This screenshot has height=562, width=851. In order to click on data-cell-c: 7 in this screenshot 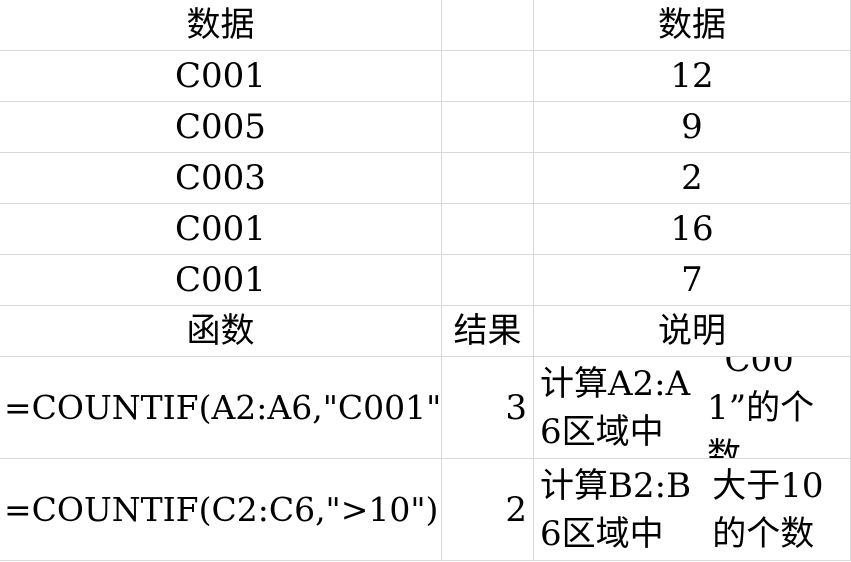, I will do `click(692, 280)`.